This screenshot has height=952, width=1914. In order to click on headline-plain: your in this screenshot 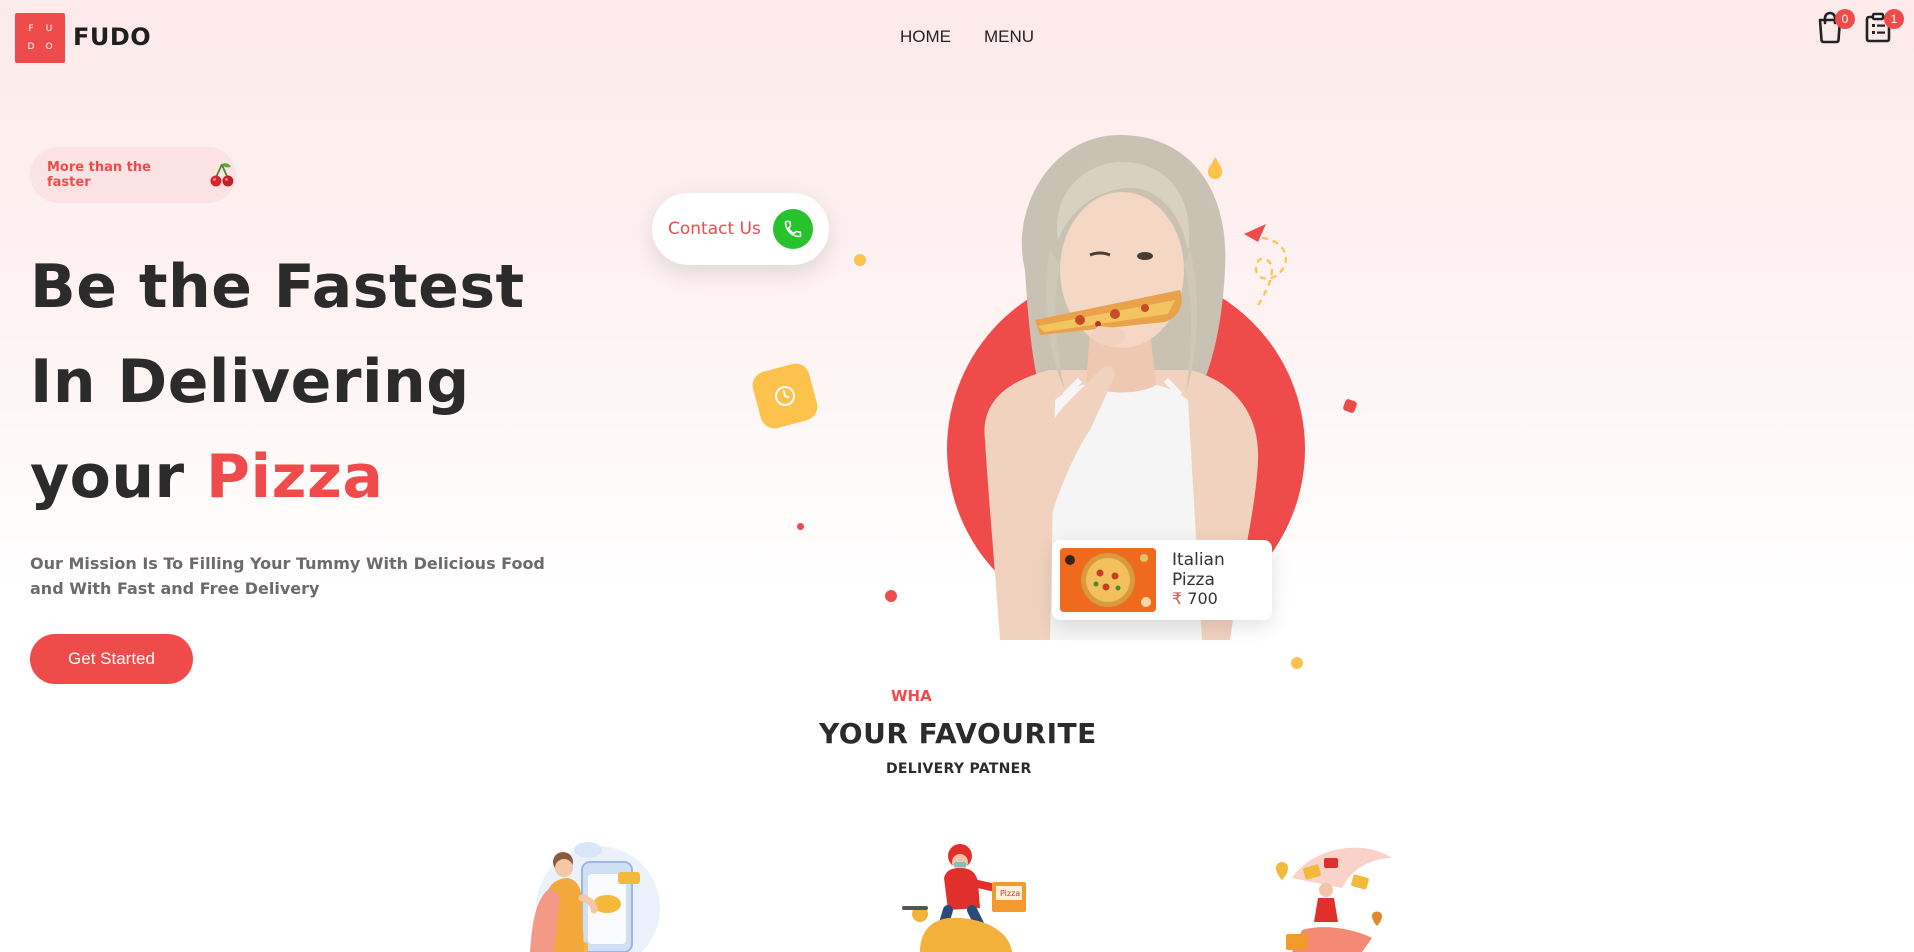, I will do `click(107, 477)`.